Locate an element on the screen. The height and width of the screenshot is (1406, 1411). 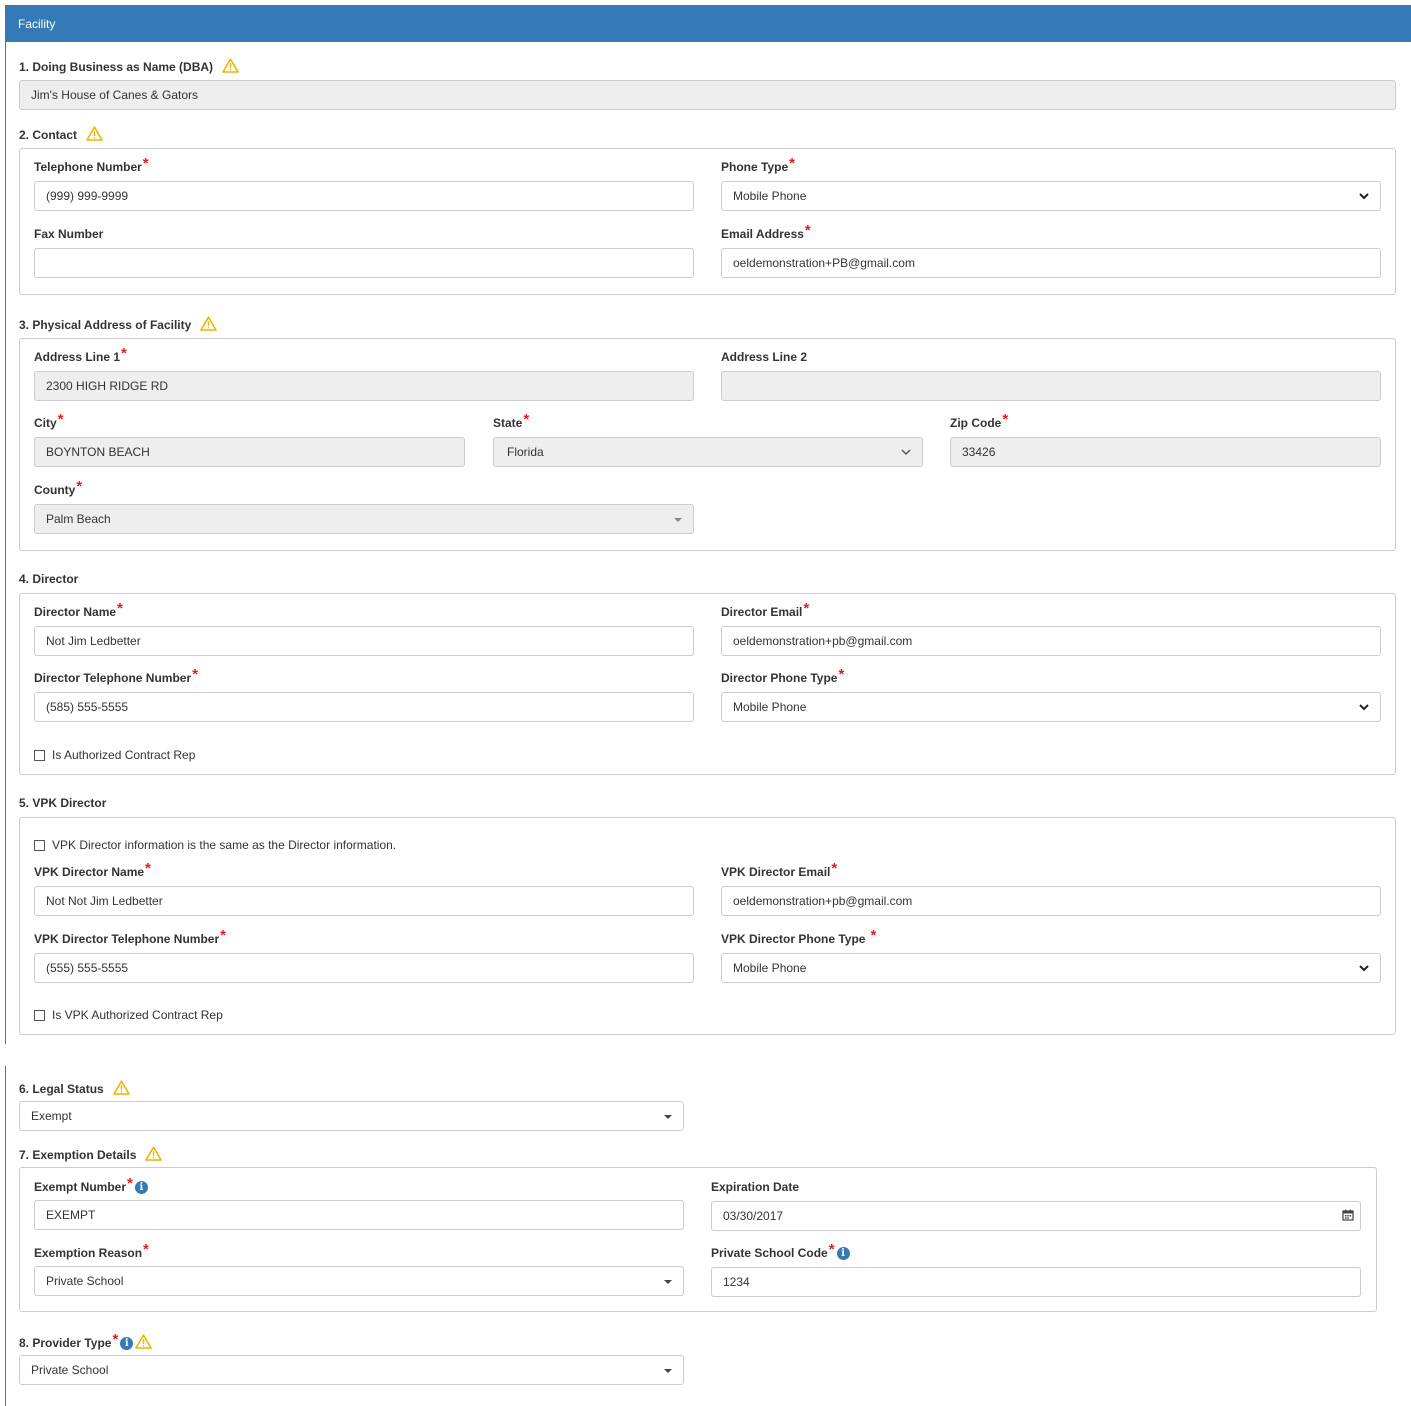
section-contact-title: 2. Contact is located at coordinates (61, 135).